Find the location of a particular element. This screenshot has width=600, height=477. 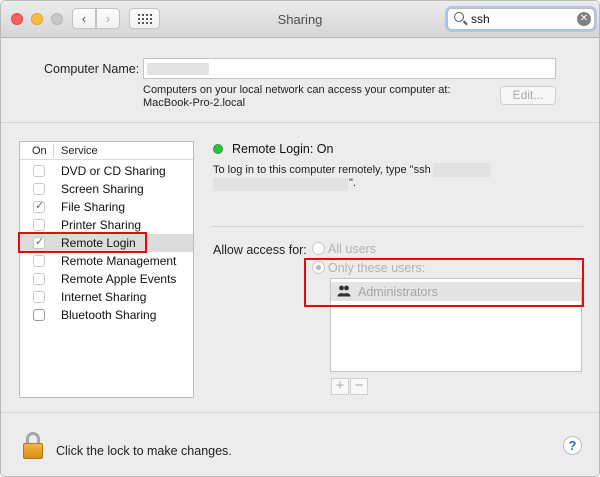

service-checkbox: ✓ is located at coordinates (39, 206).